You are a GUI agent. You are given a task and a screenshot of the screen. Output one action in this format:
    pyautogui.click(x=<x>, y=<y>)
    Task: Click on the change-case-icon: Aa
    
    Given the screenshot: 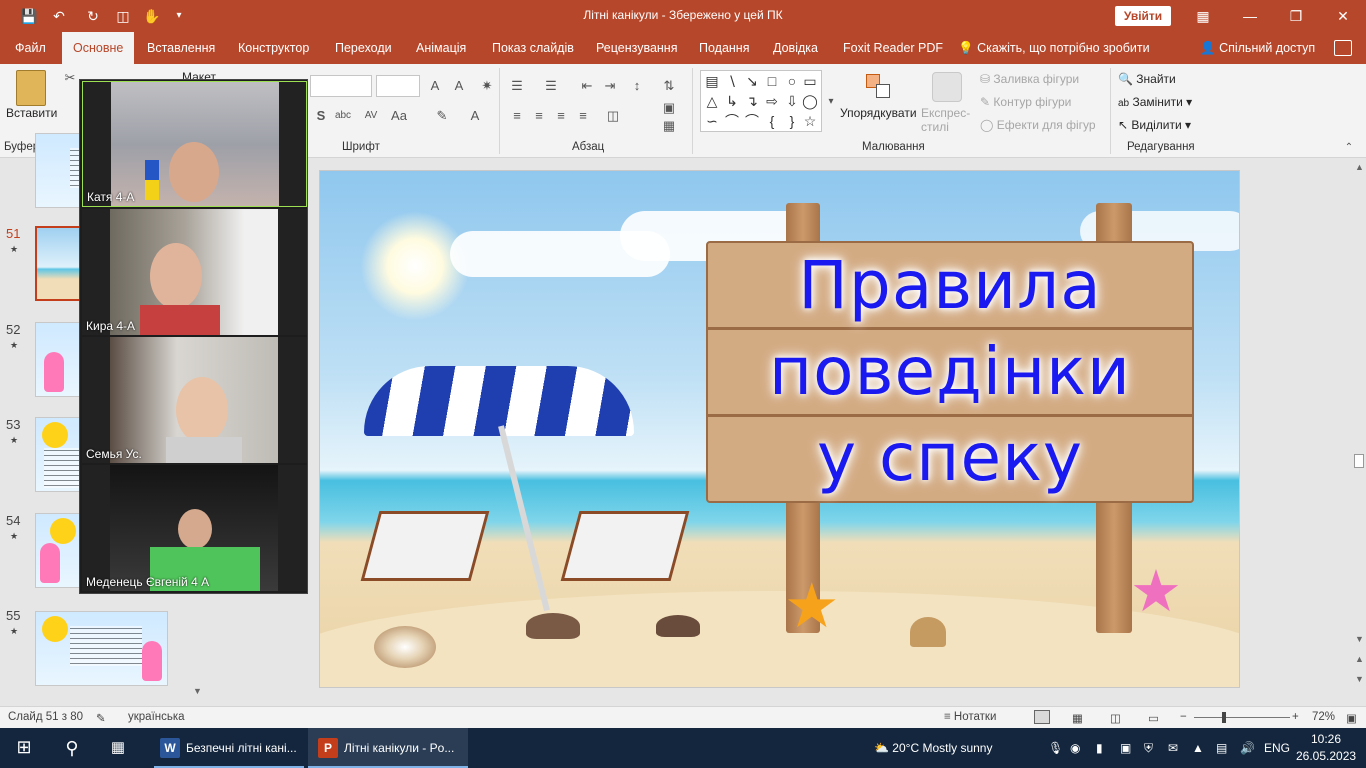 What is the action you would take?
    pyautogui.click(x=399, y=116)
    